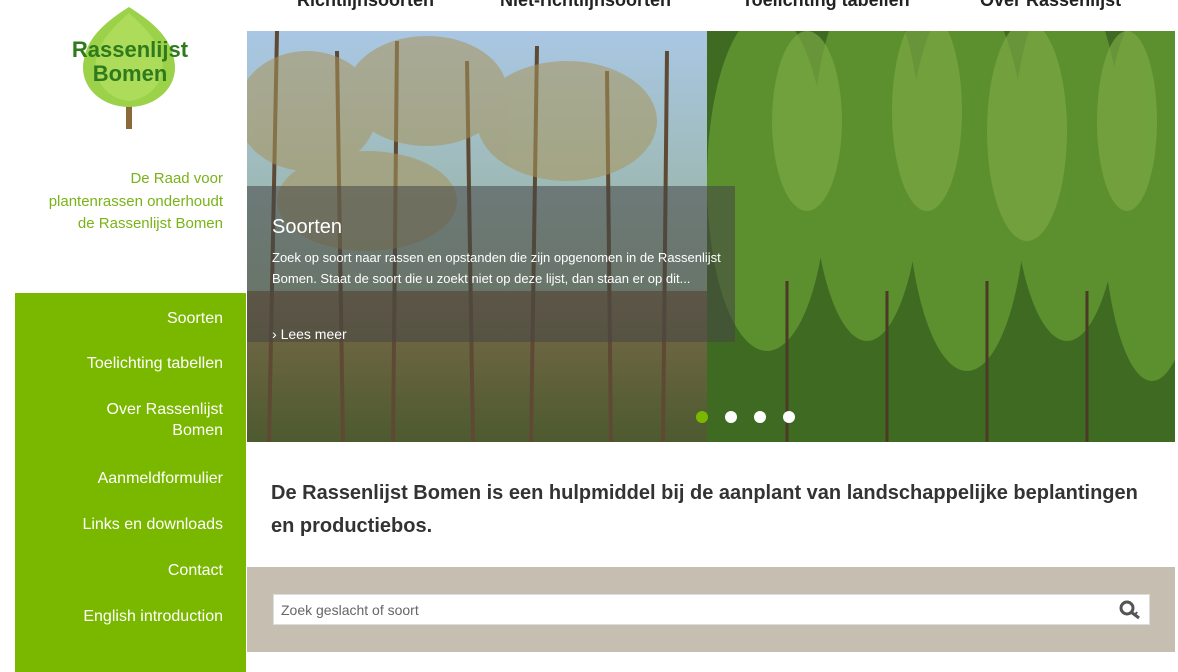  I want to click on chevron-right-icon: ›, so click(276, 334).